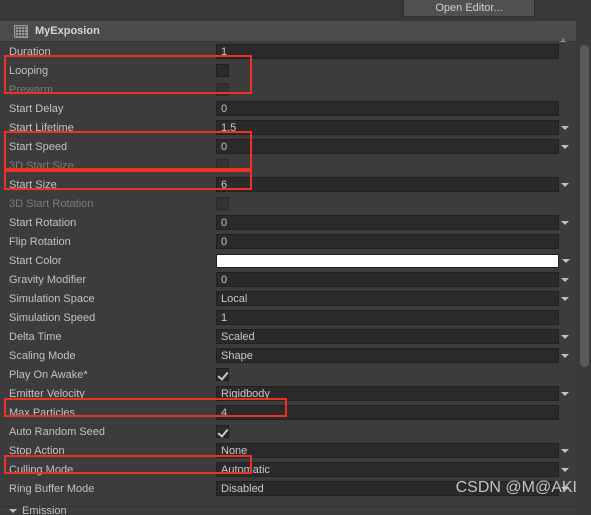 The width and height of the screenshot is (591, 515). I want to click on property-value: Disabled, so click(242, 488).